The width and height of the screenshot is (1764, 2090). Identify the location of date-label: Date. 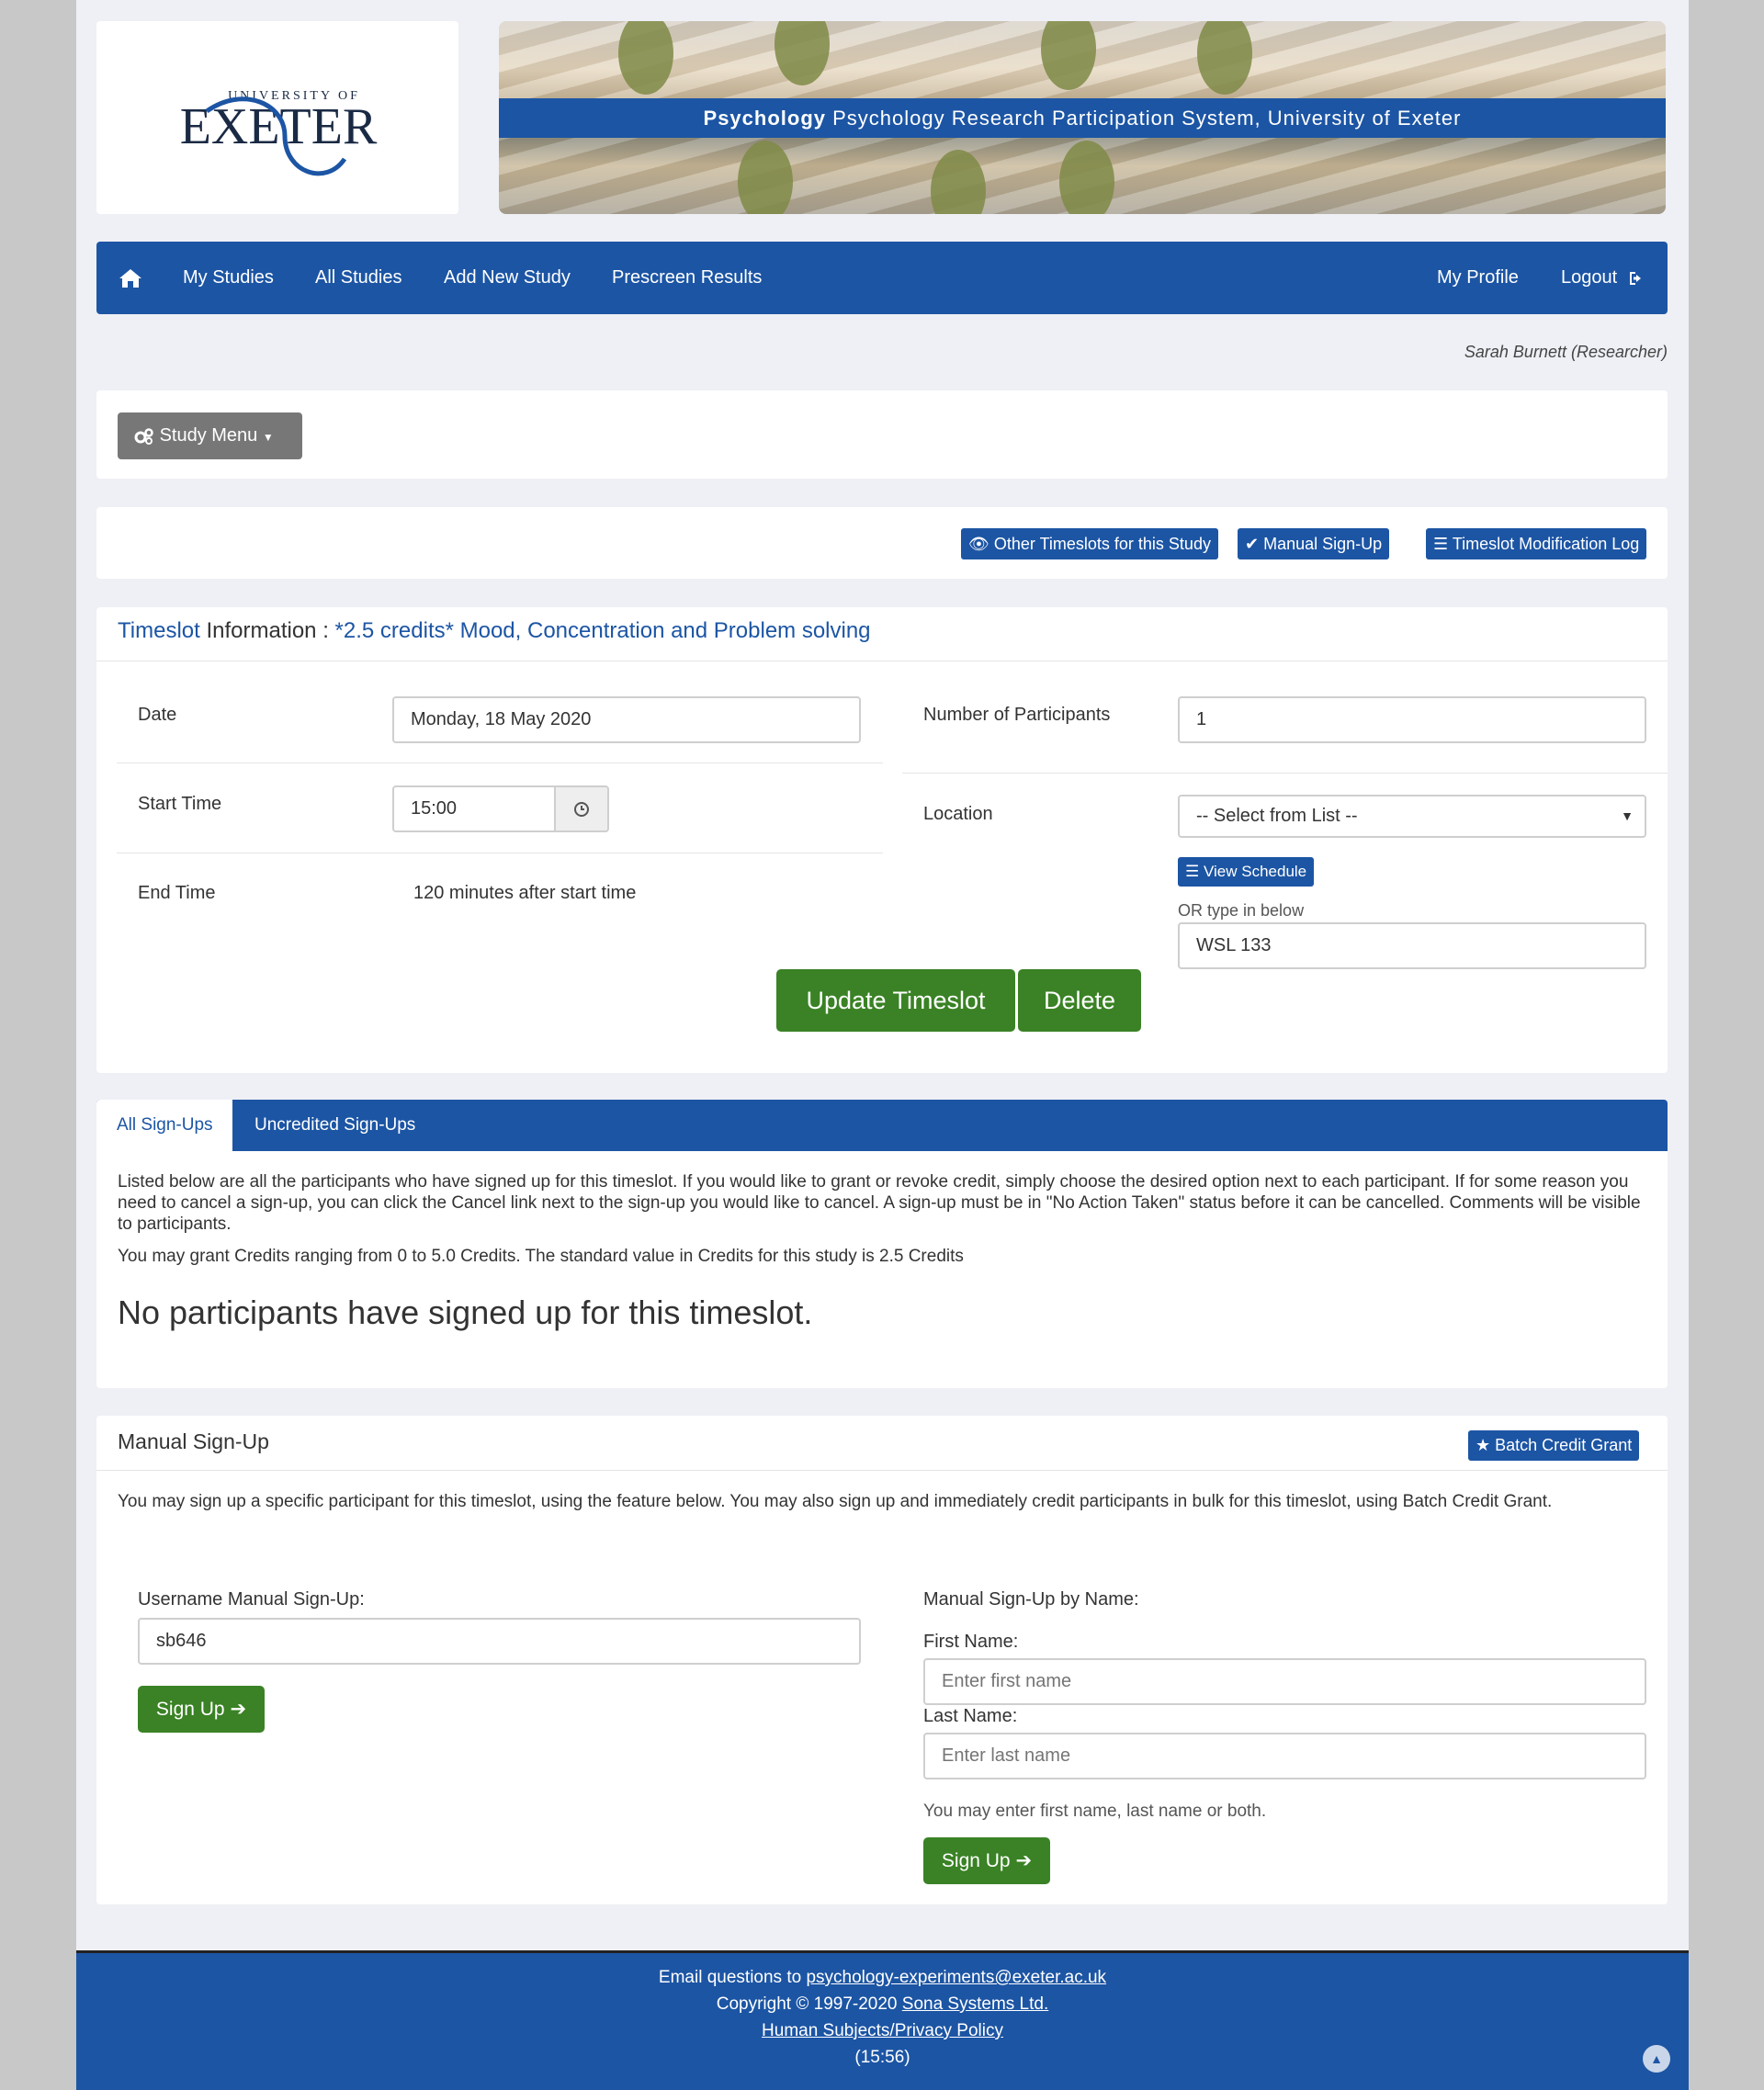
(157, 715).